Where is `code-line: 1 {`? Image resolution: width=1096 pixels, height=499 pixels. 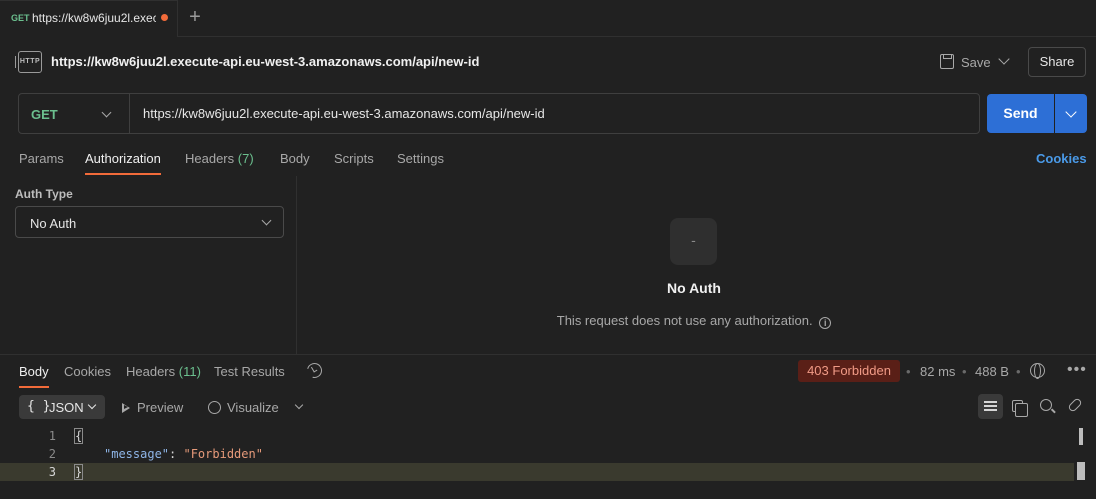 code-line: 1 { is located at coordinates (537, 436).